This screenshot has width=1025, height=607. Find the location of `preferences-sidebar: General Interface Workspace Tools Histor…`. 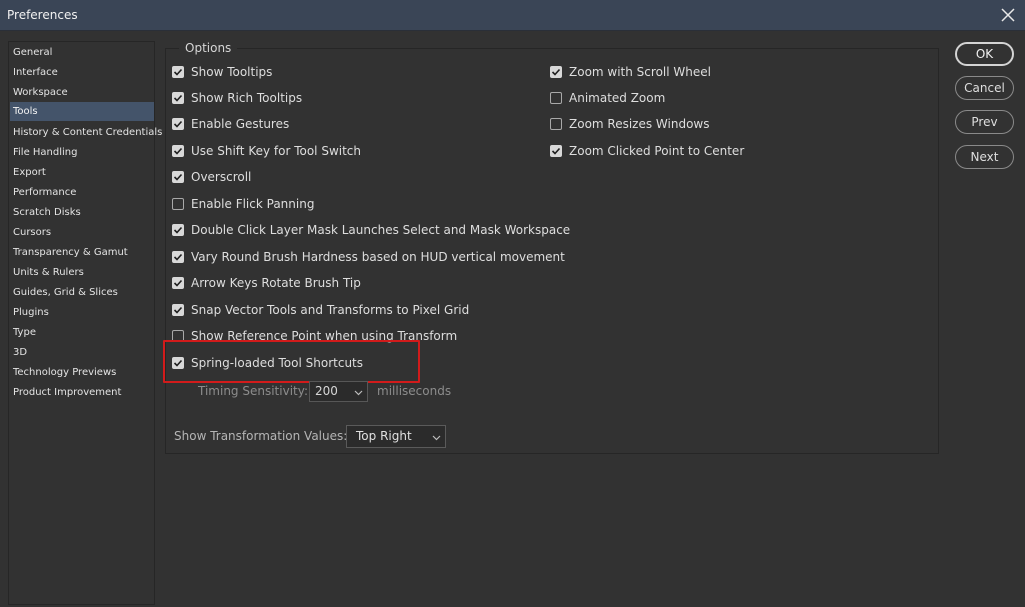

preferences-sidebar: General Interface Workspace Tools Histor… is located at coordinates (85, 323).